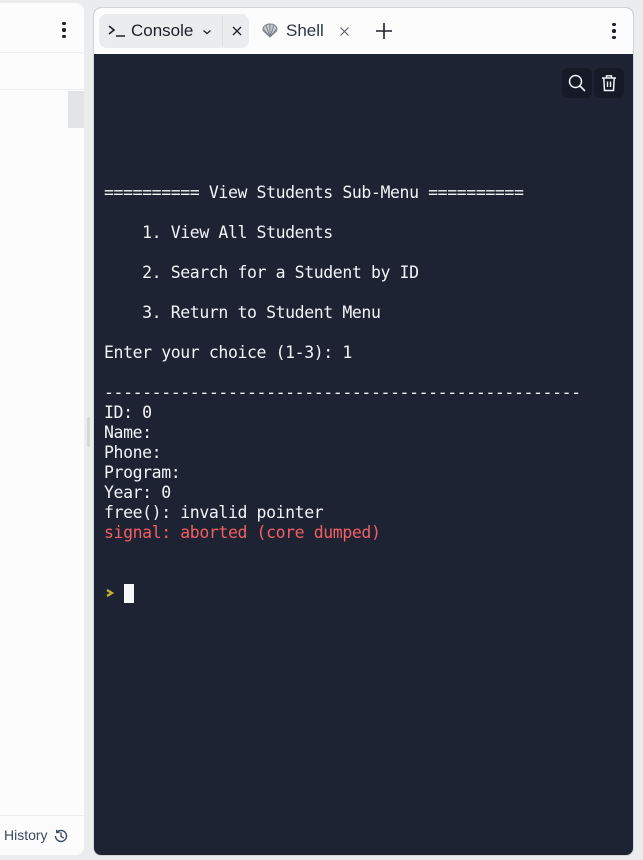  Describe the element at coordinates (61, 836) in the screenshot. I see `history-icon` at that location.